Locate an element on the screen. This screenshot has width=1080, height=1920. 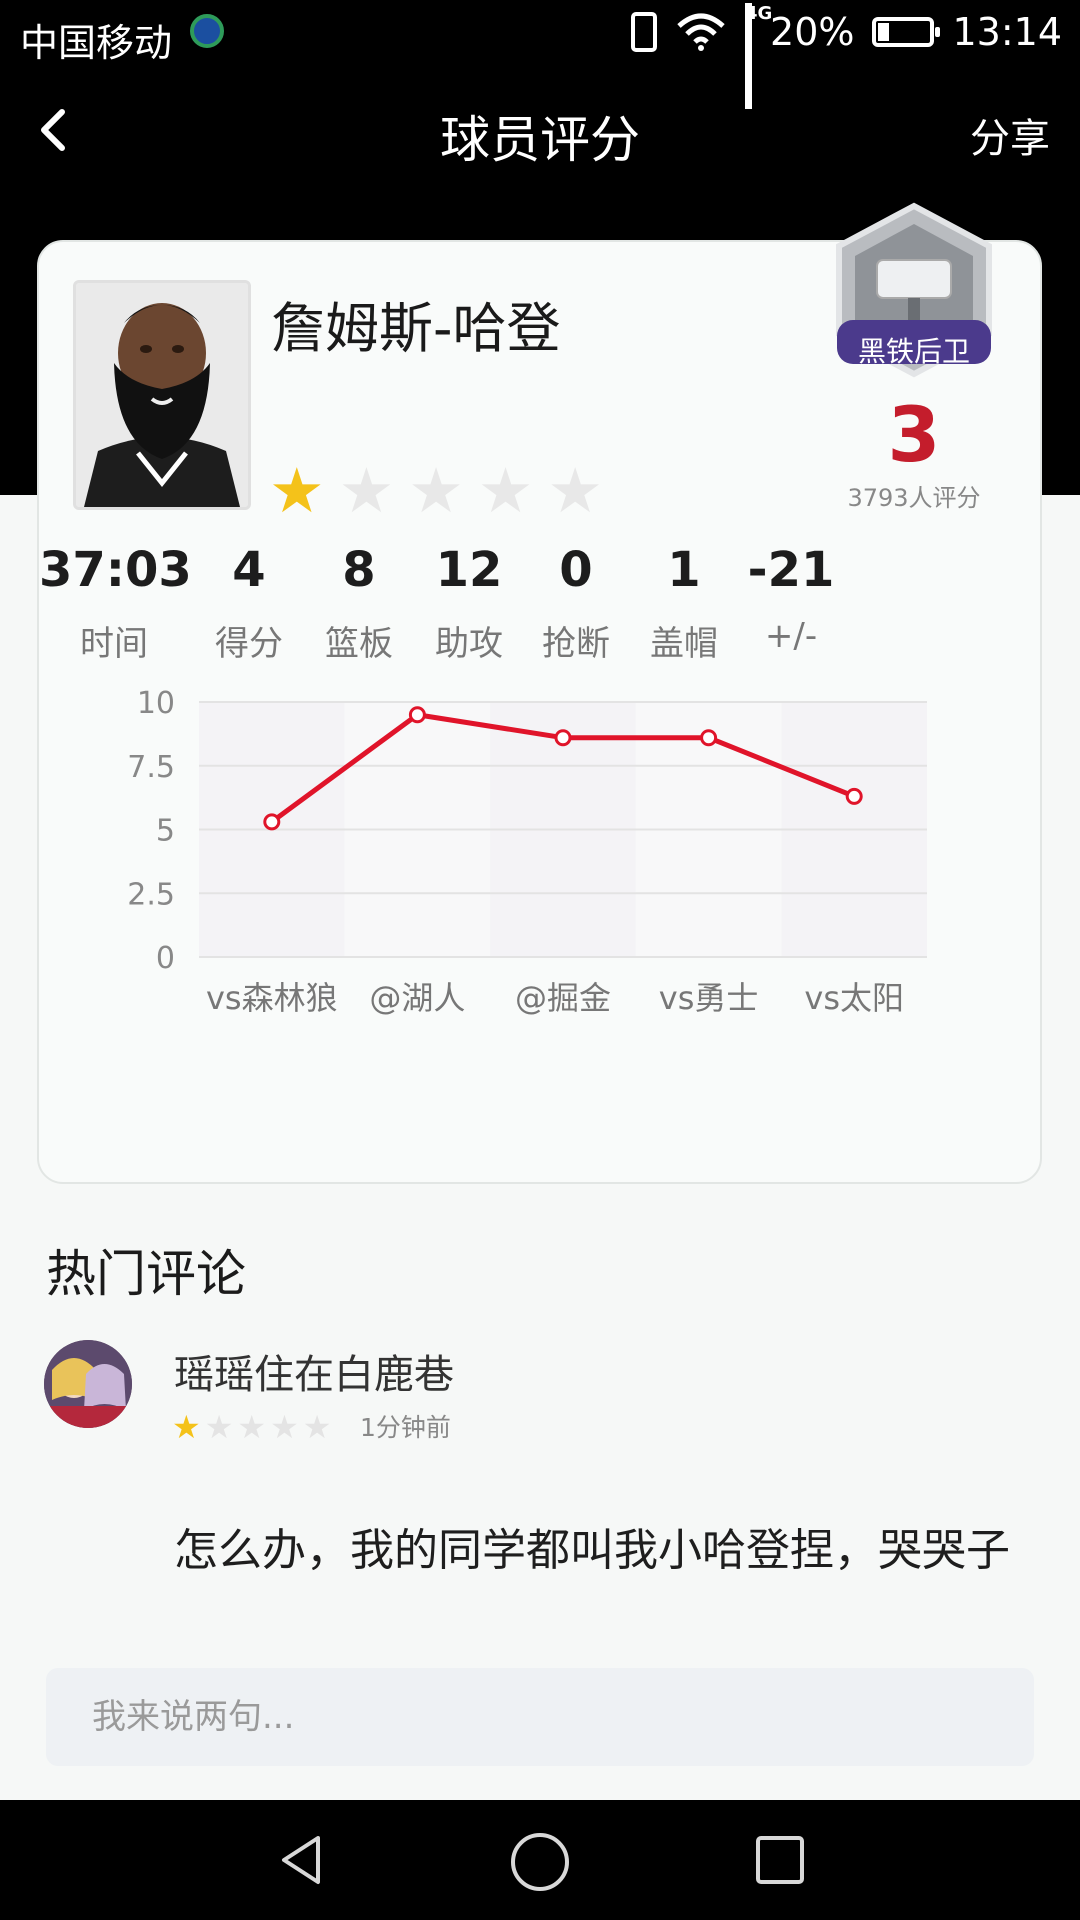
y-tick-label: 0 is located at coordinates (165, 958).